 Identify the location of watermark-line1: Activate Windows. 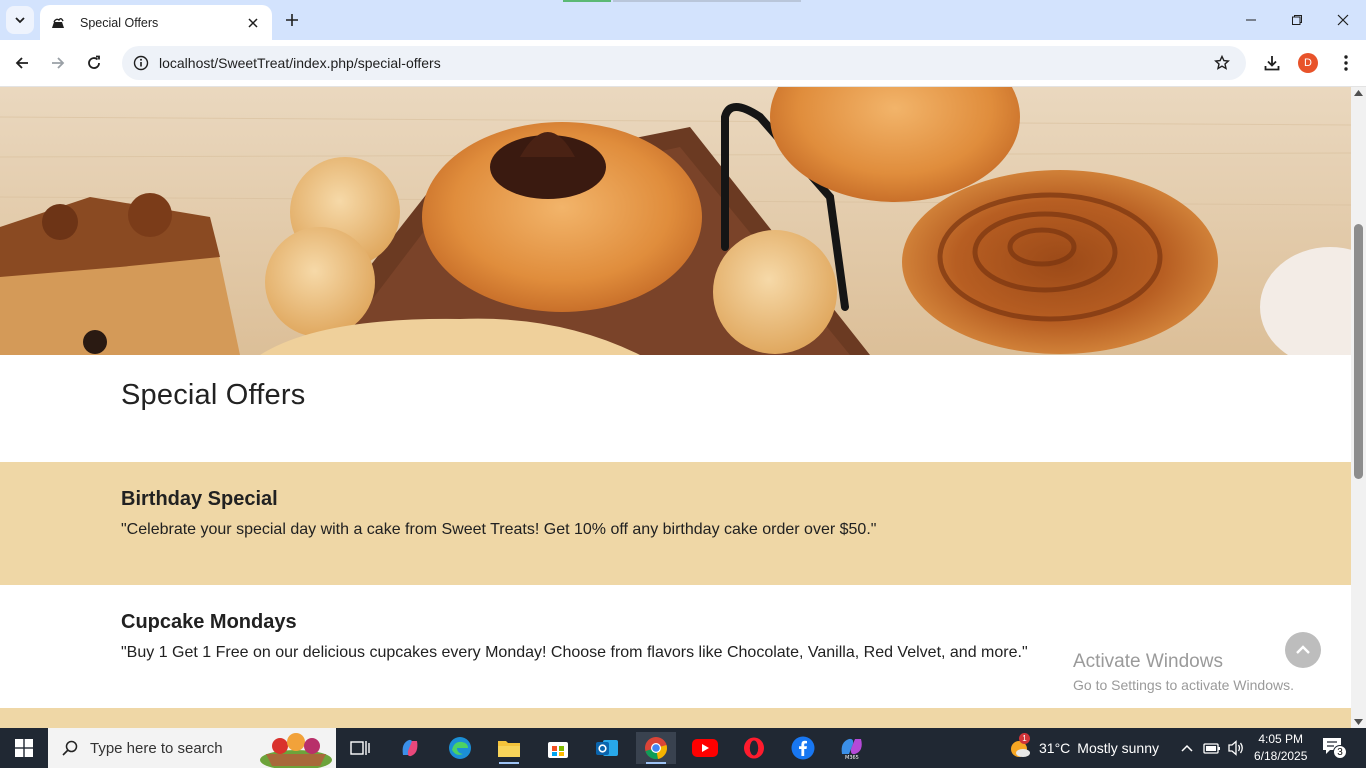
(1148, 661).